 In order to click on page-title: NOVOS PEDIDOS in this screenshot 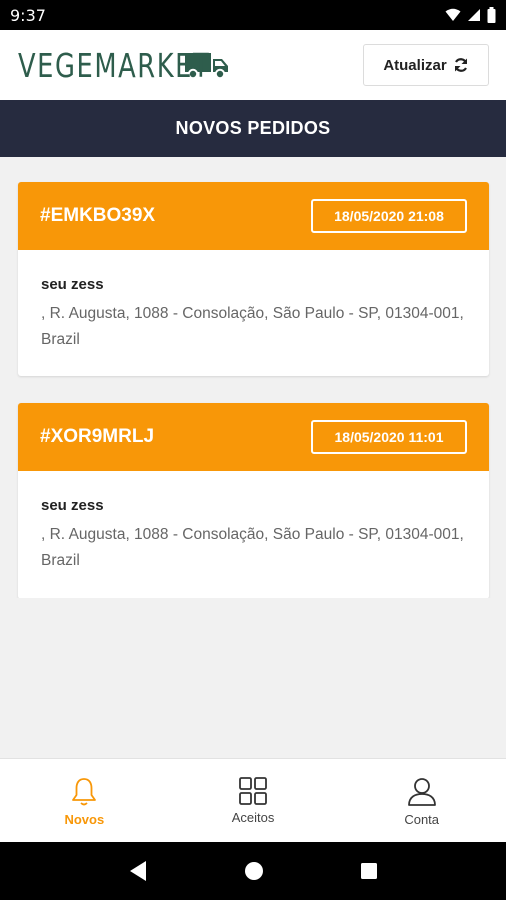, I will do `click(253, 128)`.